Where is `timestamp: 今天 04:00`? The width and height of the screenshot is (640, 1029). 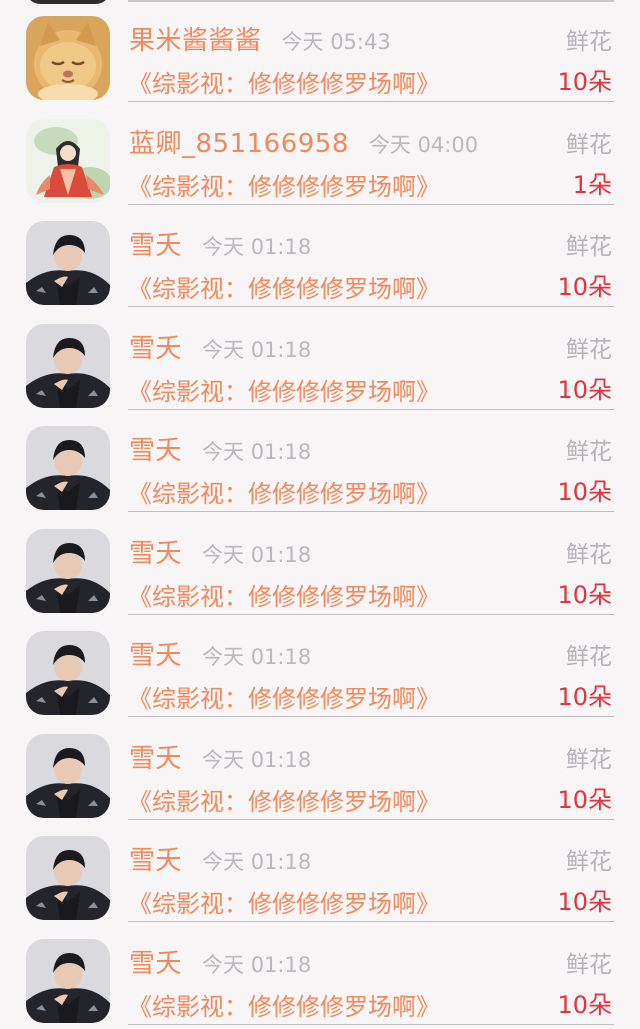
timestamp: 今天 04:00 is located at coordinates (423, 144).